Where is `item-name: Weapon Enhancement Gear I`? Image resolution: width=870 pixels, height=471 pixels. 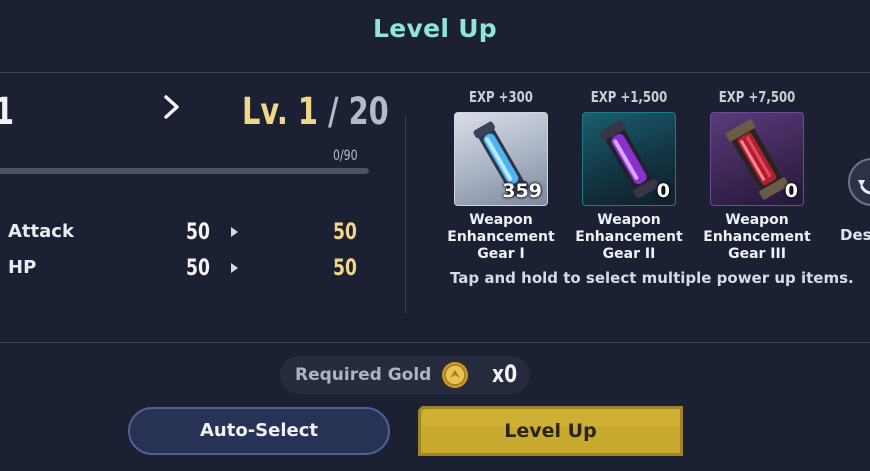 item-name: Weapon Enhancement Gear I is located at coordinates (501, 237).